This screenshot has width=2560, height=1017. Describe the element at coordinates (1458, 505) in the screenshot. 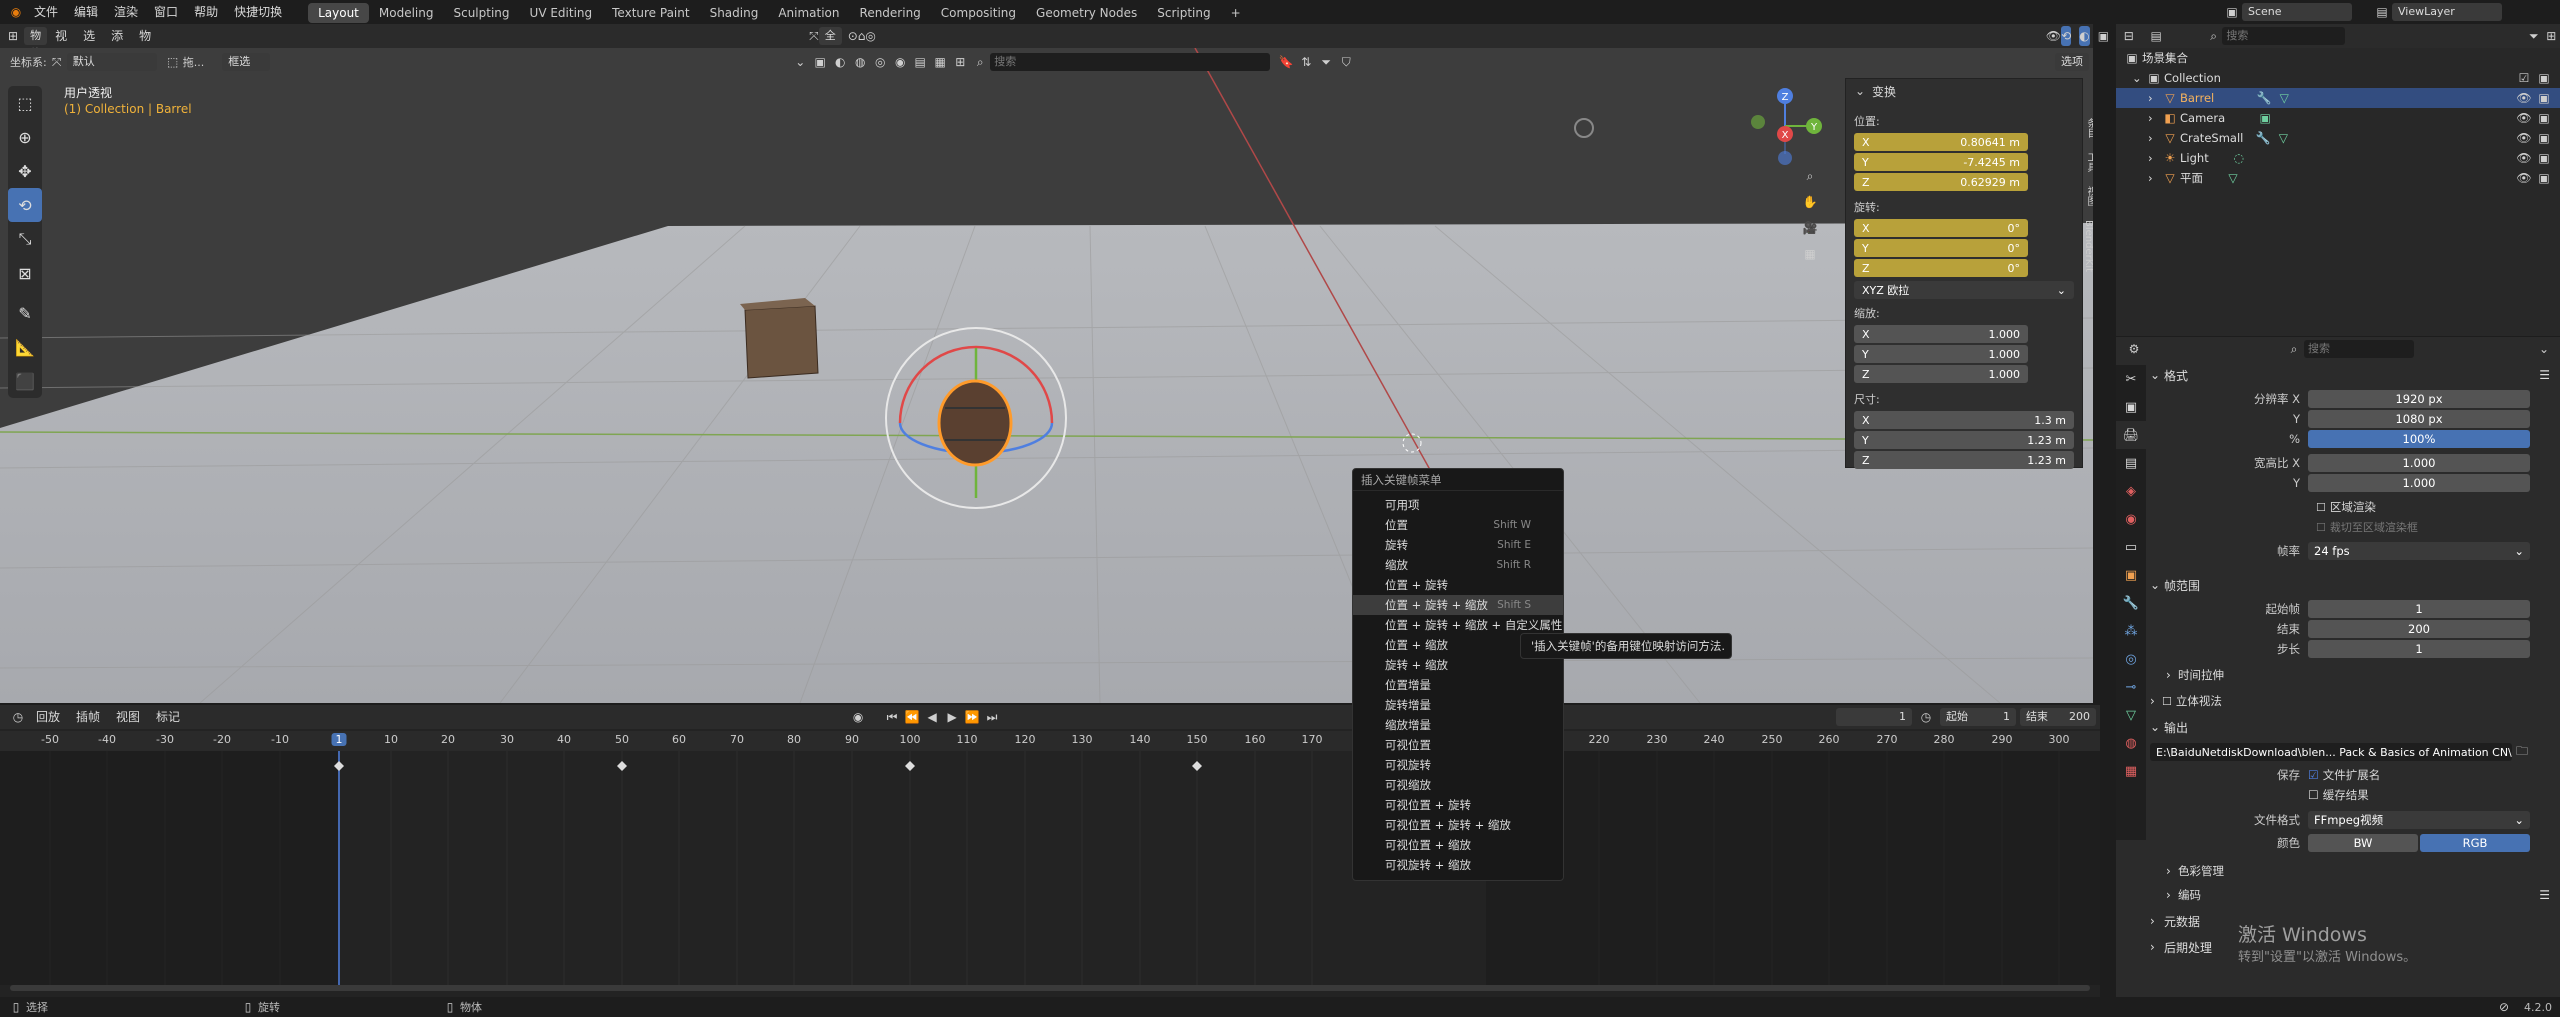

I see `menu-item-available: 可用项` at that location.